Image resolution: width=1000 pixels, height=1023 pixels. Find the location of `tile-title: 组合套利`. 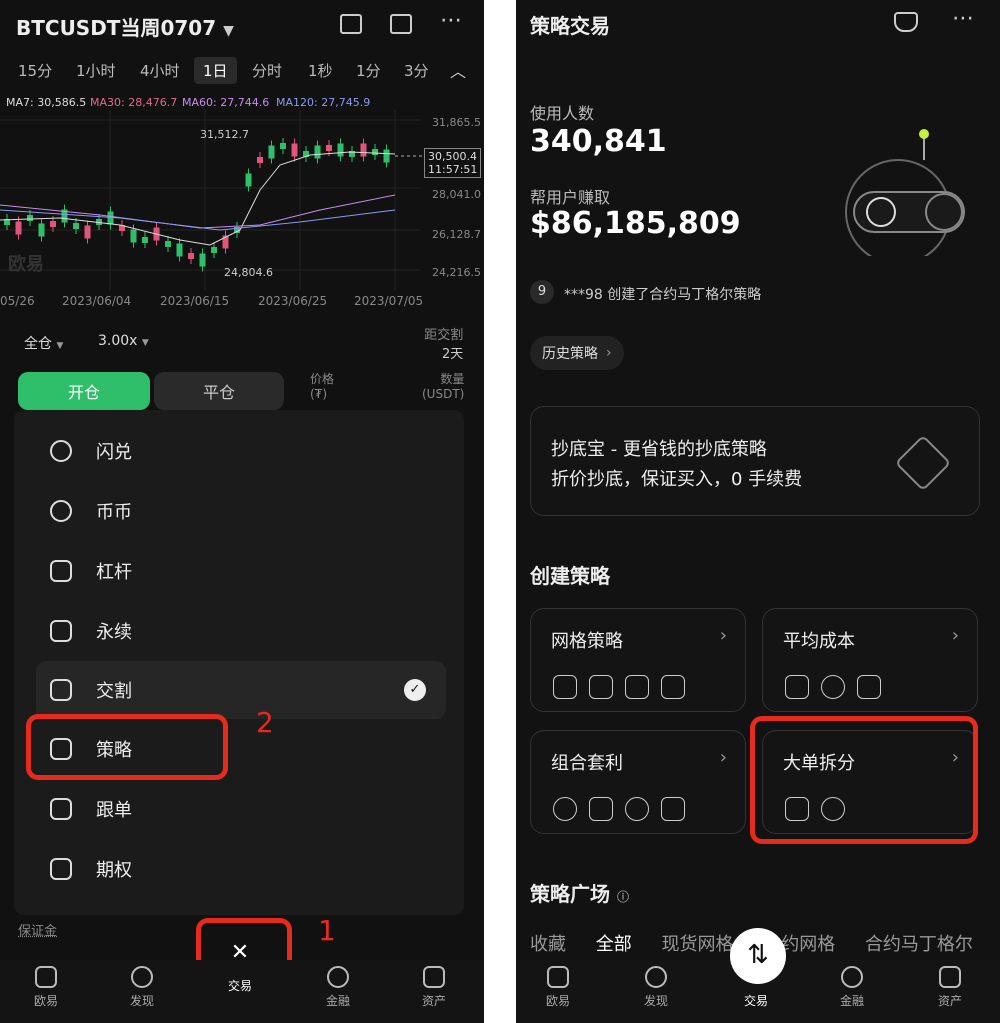

tile-title: 组合套利 is located at coordinates (587, 763).